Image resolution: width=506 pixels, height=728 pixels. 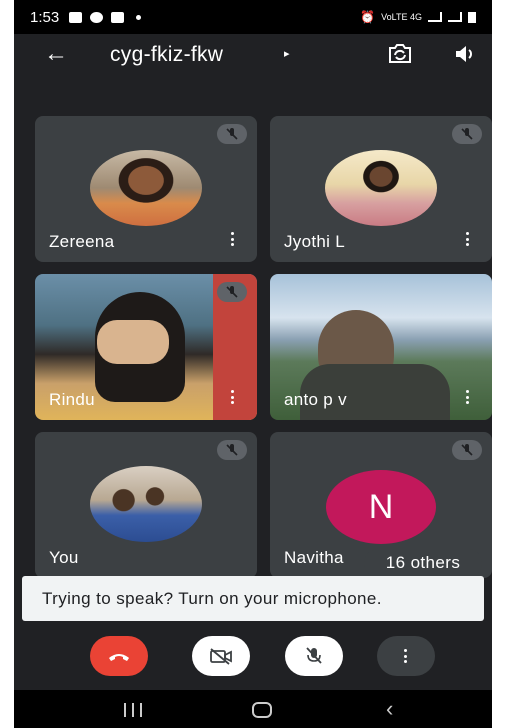 What do you see at coordinates (133, 342) in the screenshot?
I see `face-mask` at bounding box center [133, 342].